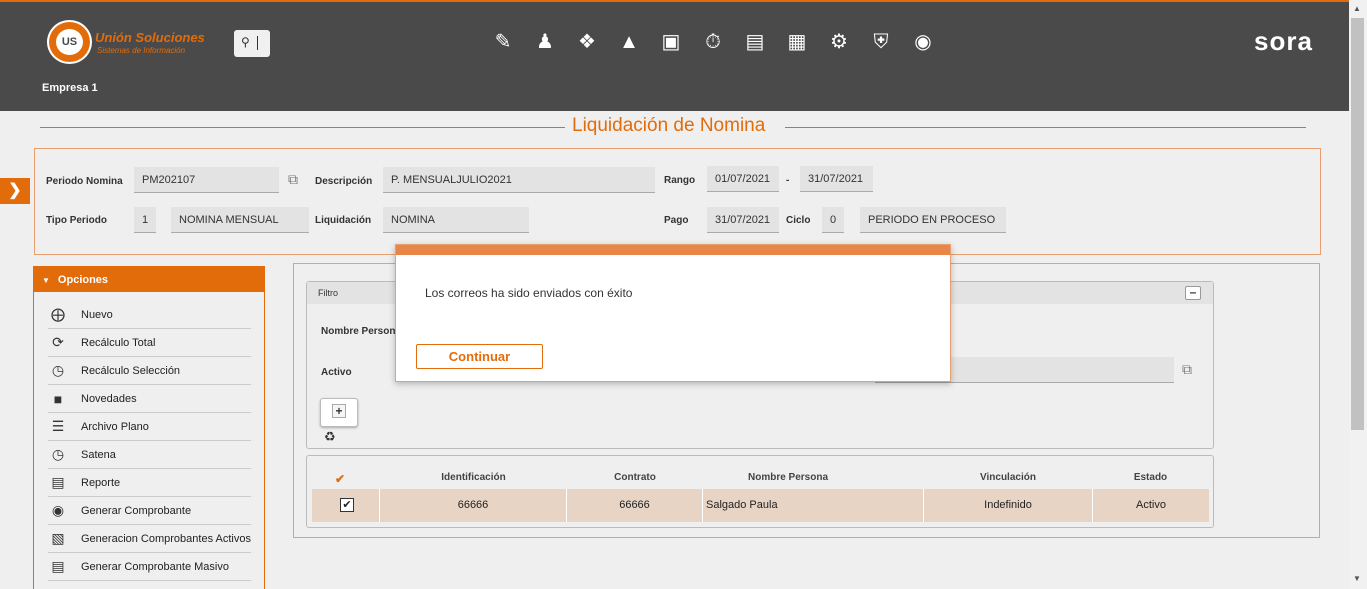  I want to click on plus-circle-icon: ⨁, so click(58, 314).